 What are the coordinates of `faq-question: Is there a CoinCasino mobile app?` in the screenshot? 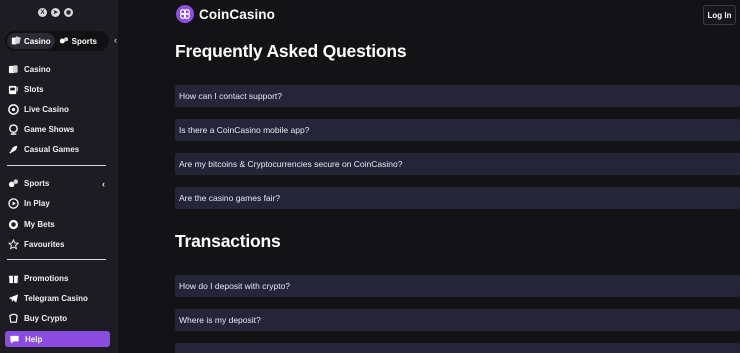 It's located at (244, 130).